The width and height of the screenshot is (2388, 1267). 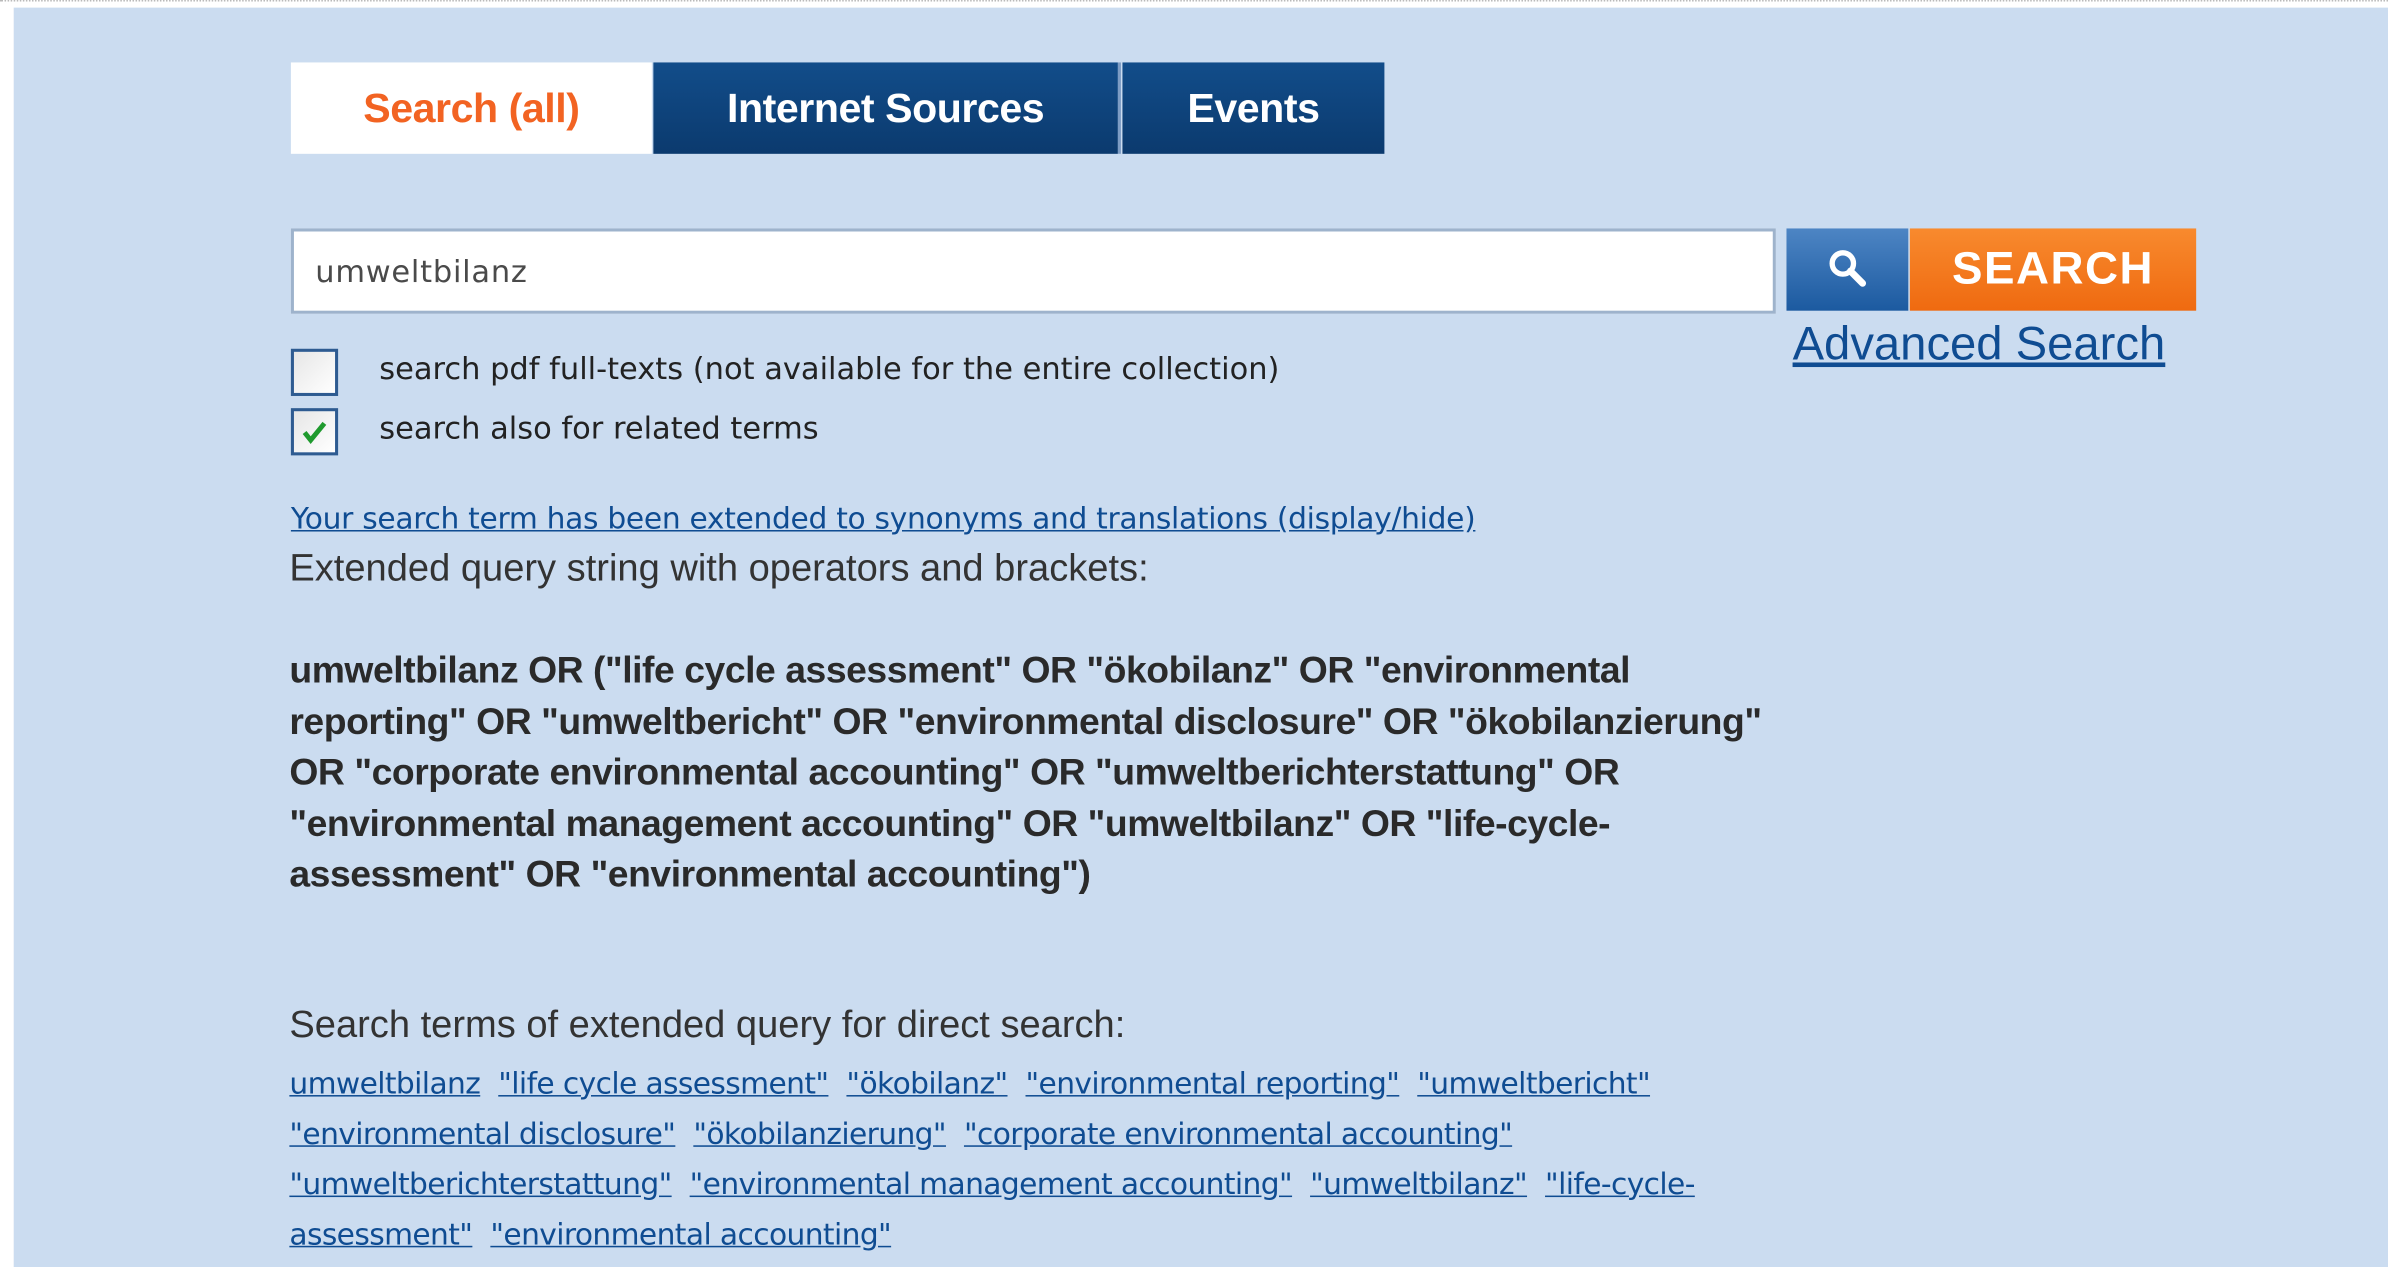 What do you see at coordinates (819, 1133) in the screenshot?
I see `term-link: "ökobilanzierung"` at bounding box center [819, 1133].